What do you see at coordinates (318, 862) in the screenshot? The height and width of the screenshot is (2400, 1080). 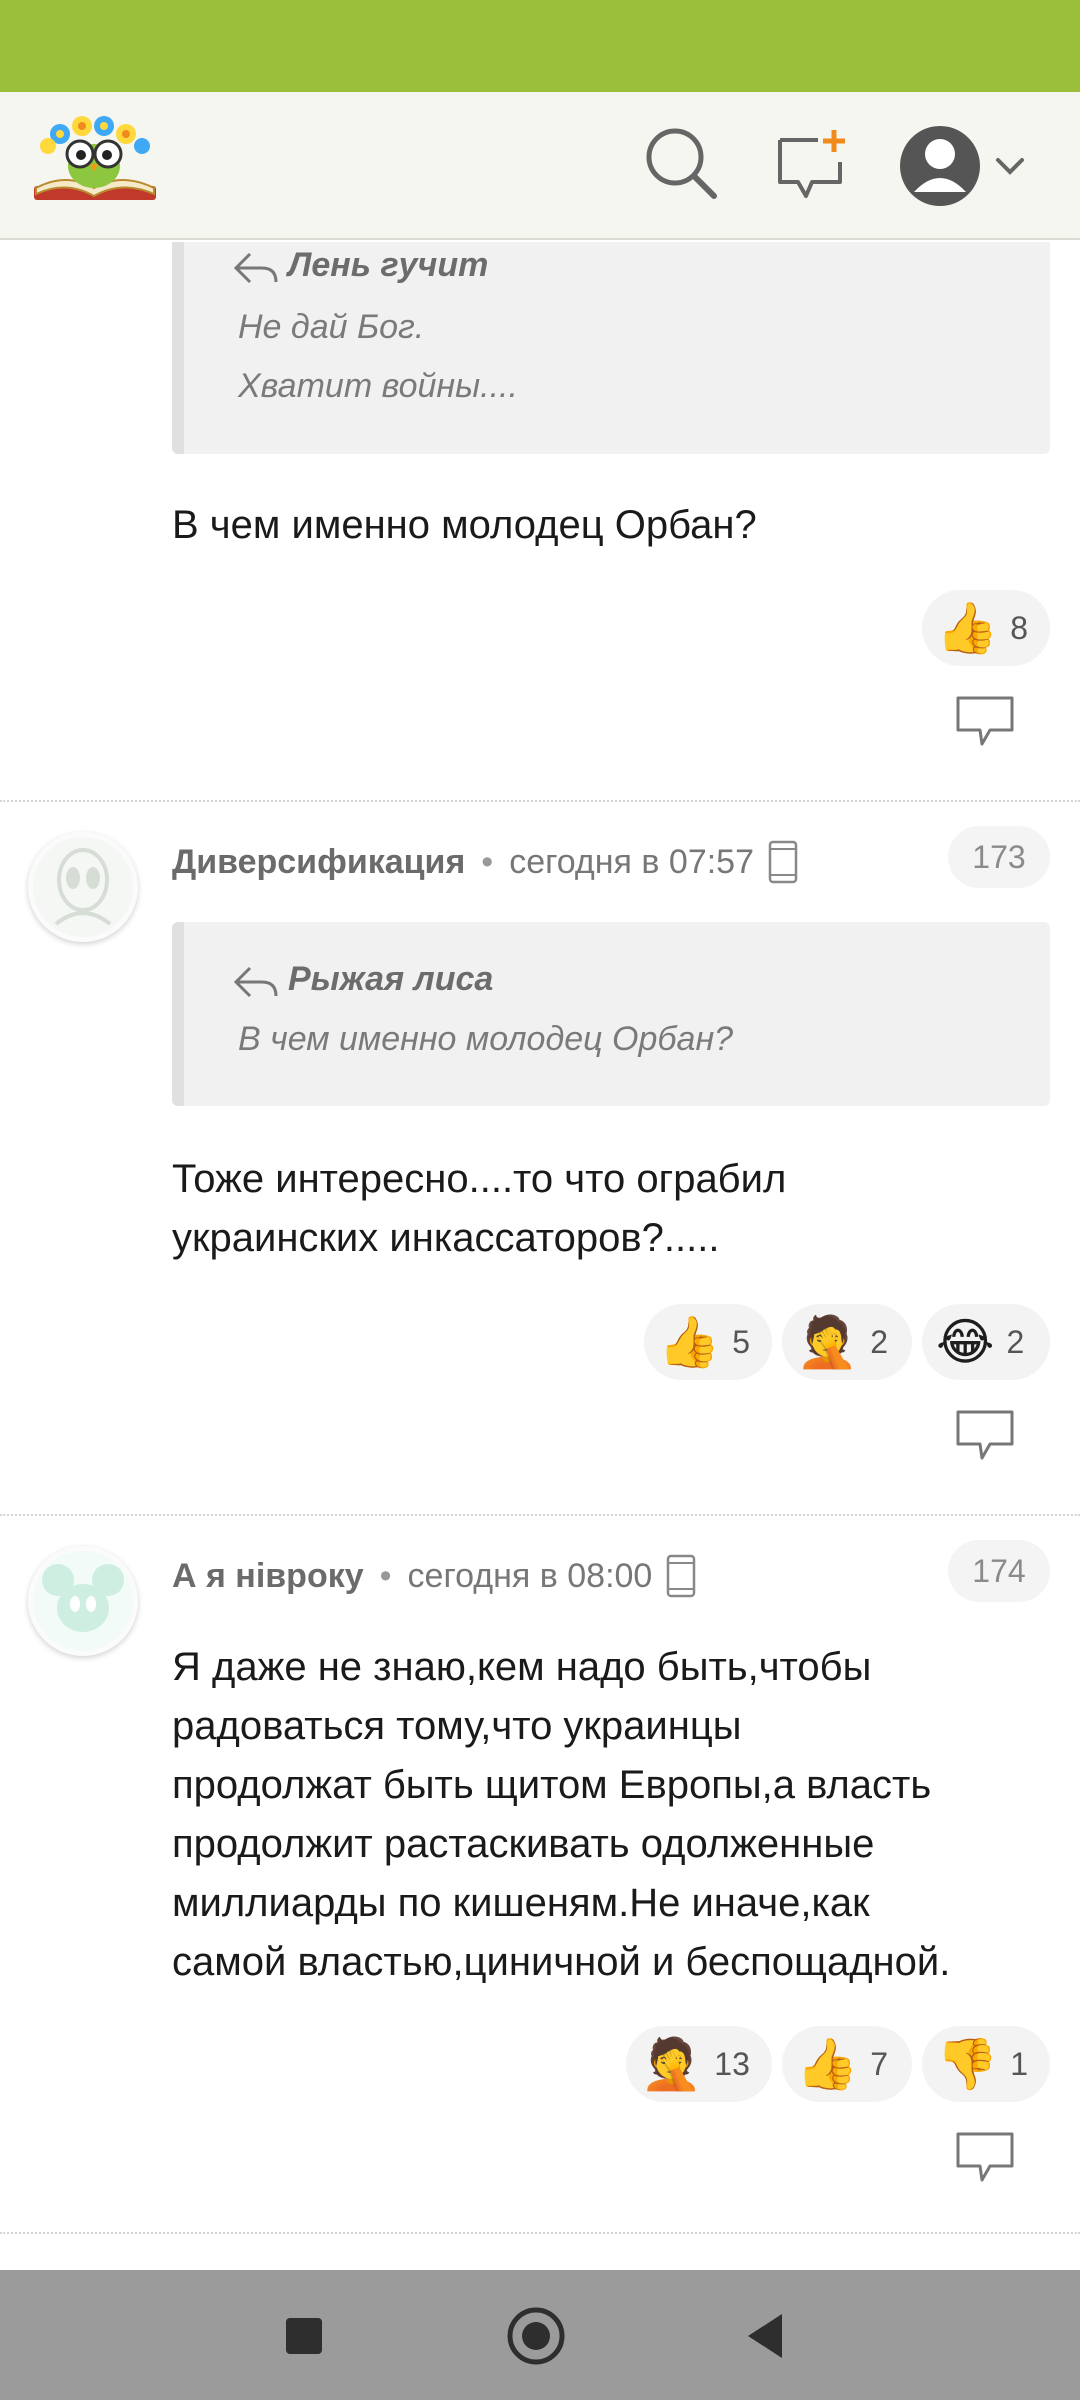 I see `comment-author: Диверсификация` at bounding box center [318, 862].